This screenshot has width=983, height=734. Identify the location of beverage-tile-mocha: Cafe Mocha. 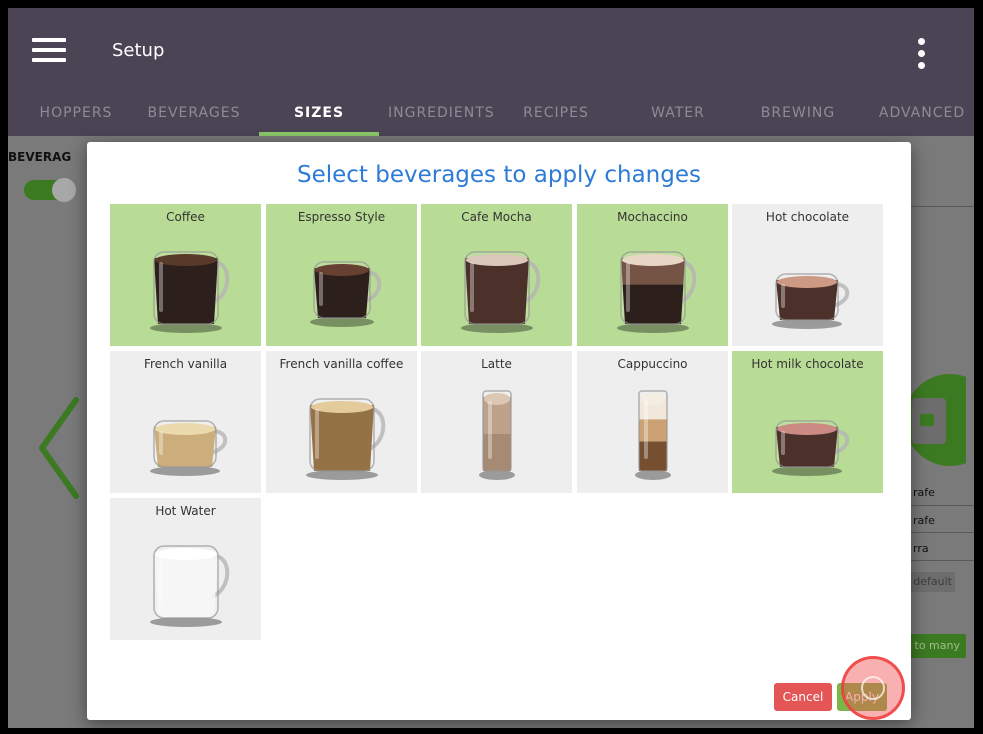
(496, 275).